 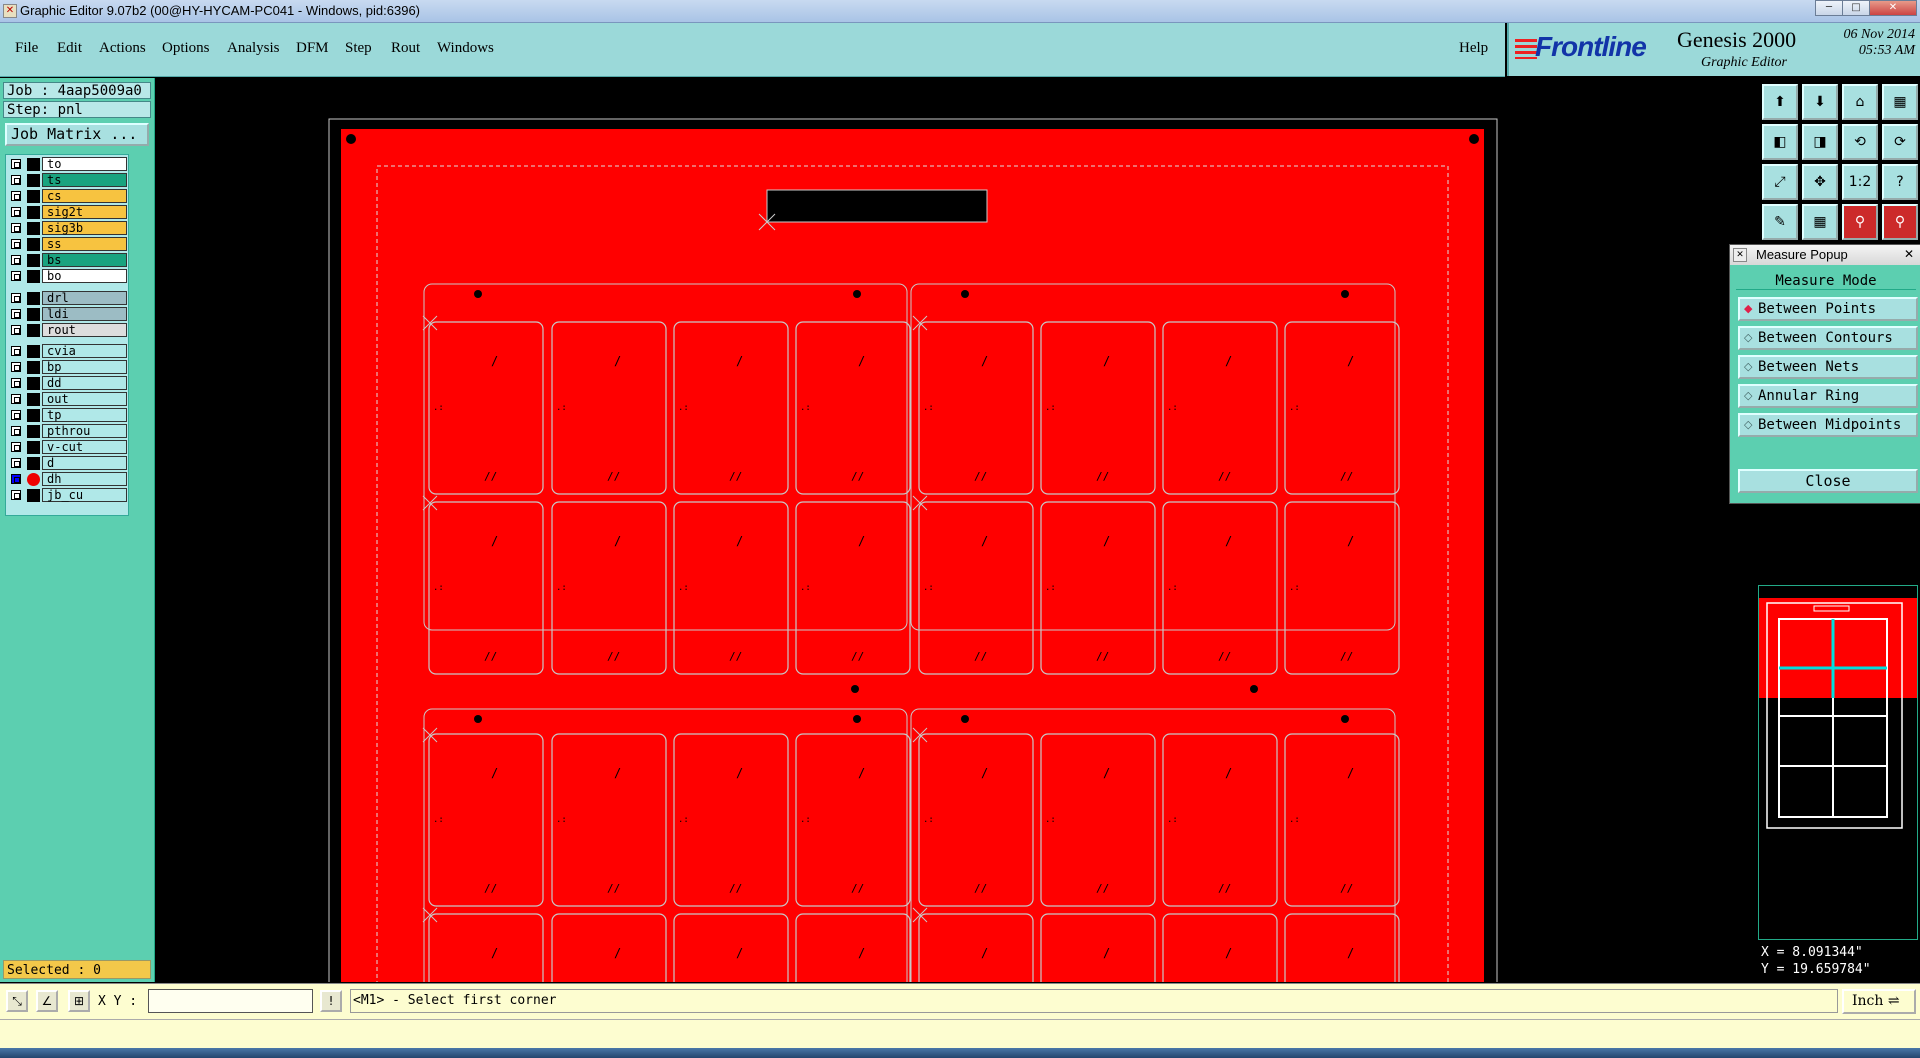 What do you see at coordinates (84, 180) in the screenshot?
I see `layer-name: ts` at bounding box center [84, 180].